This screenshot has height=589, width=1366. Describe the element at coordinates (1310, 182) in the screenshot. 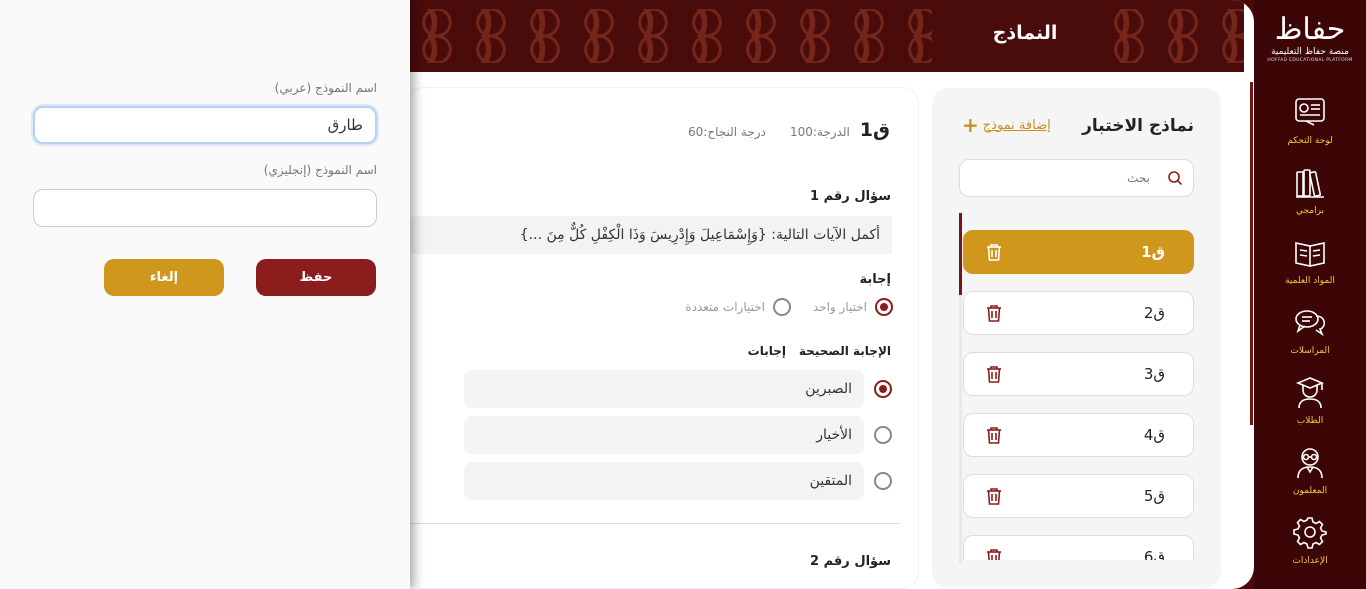

I see `books-icon` at that location.